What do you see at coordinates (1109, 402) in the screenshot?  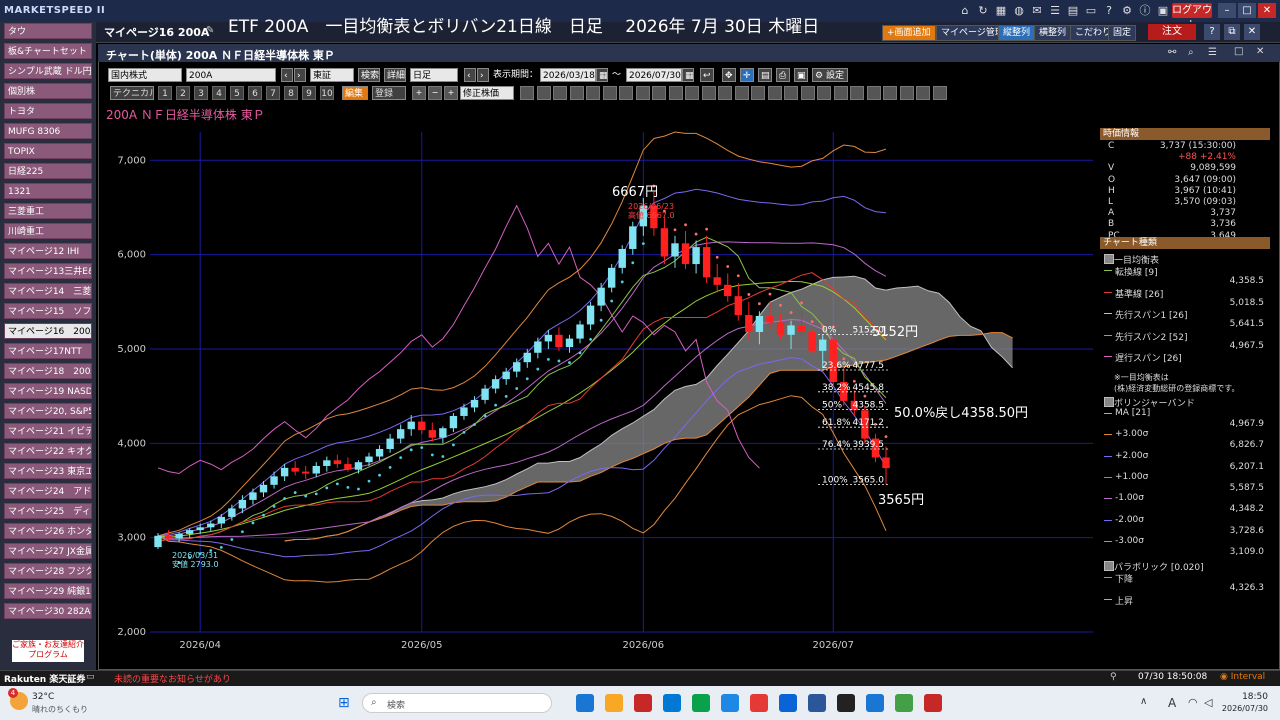 I see `bollinger-section-collapse-icon` at bounding box center [1109, 402].